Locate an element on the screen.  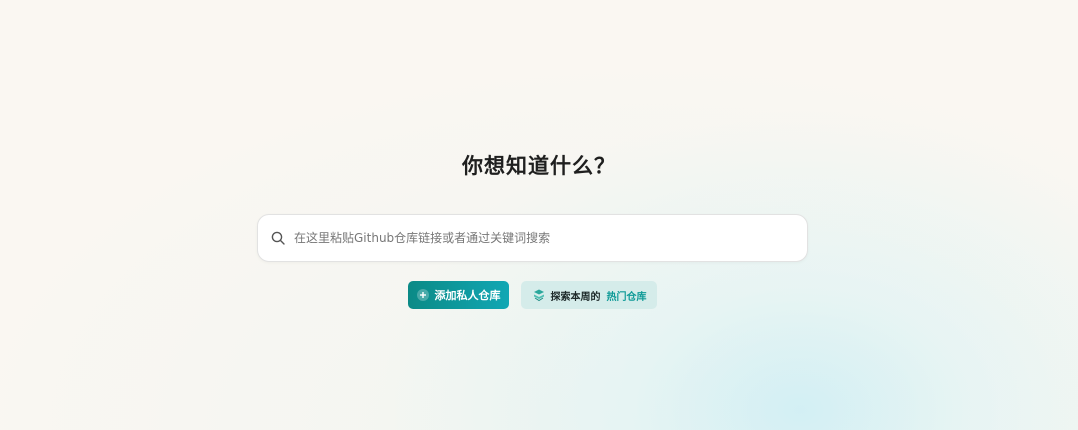
explore-prefix: 探索本周的 is located at coordinates (575, 297).